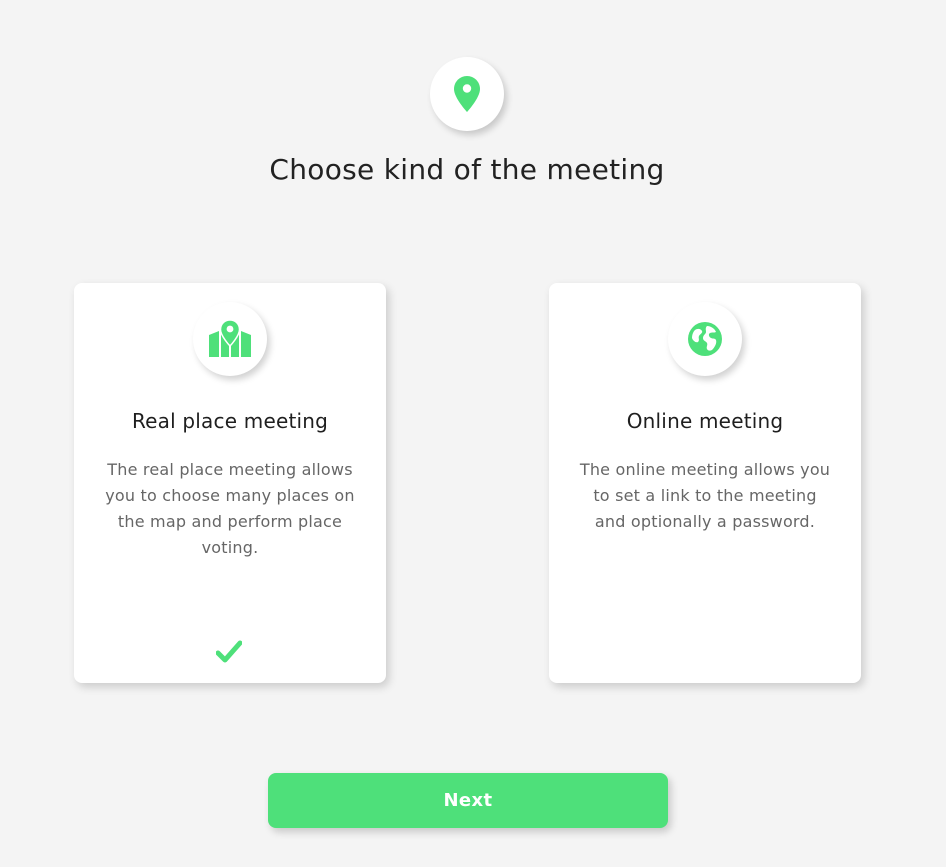  I want to click on option-title: Real place meeting, so click(230, 421).